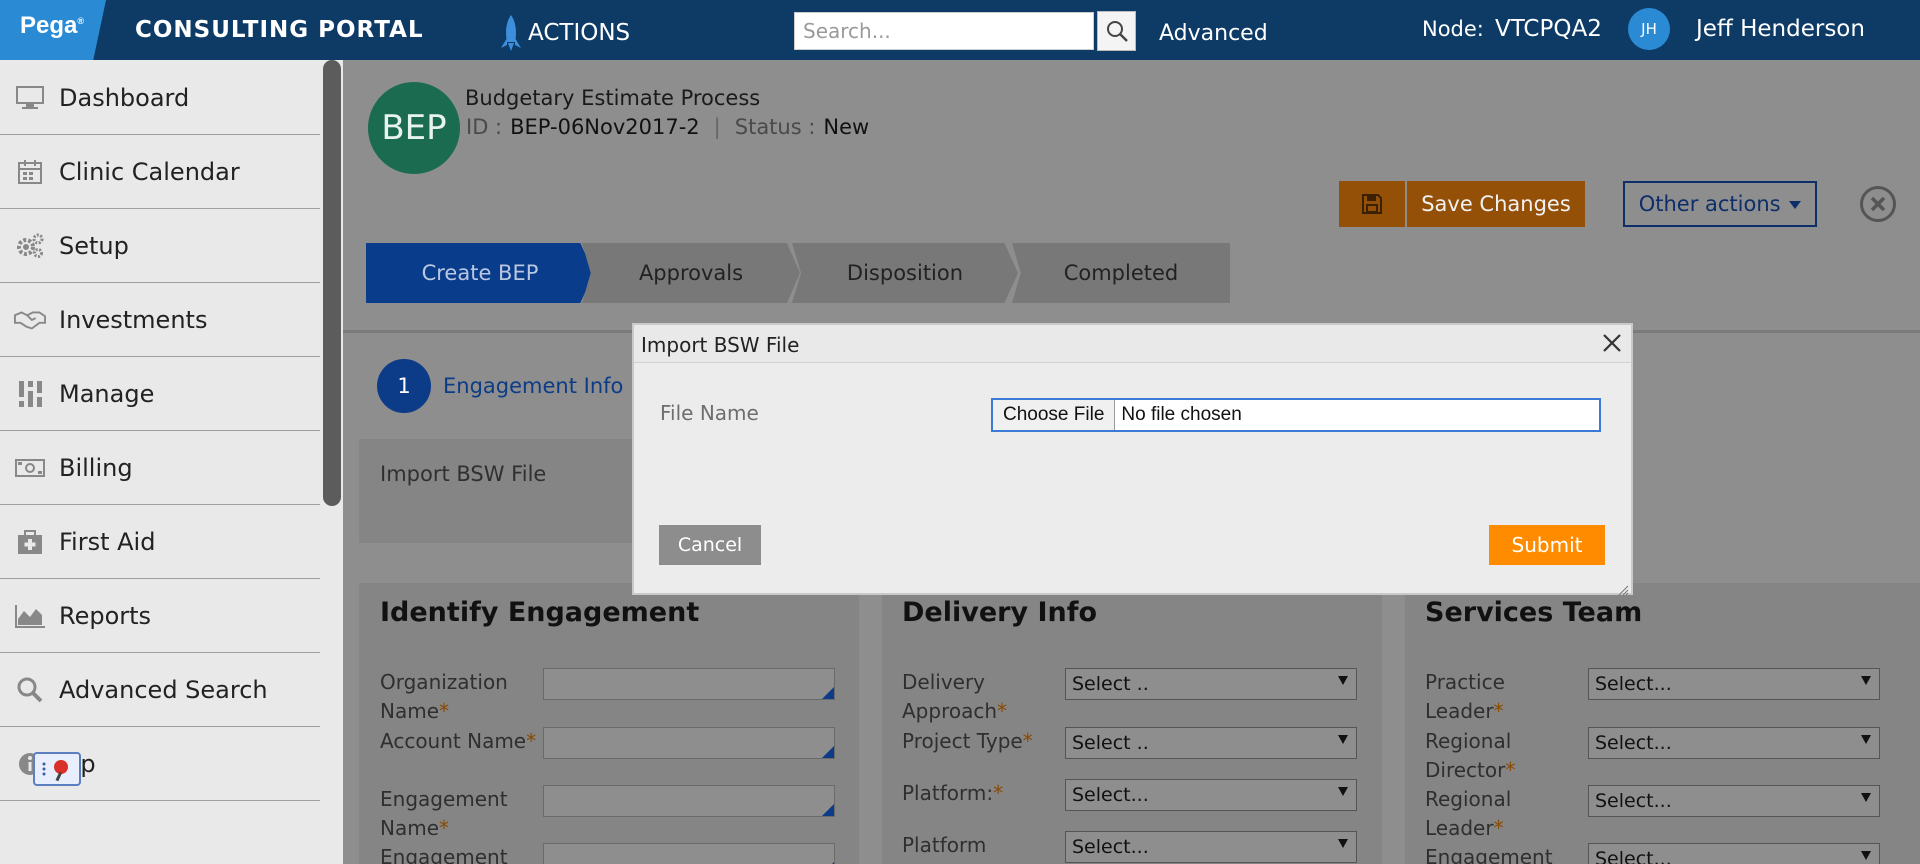 The image size is (1920, 864). Describe the element at coordinates (30, 468) in the screenshot. I see `money-icon` at that location.